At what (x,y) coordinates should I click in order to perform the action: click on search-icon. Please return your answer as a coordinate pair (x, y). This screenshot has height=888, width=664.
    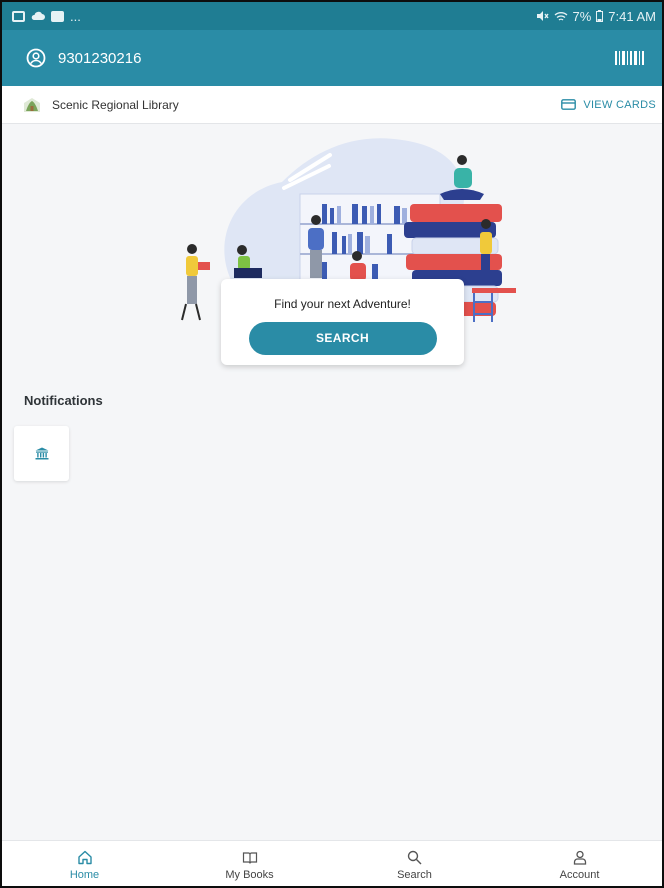
    Looking at the image, I should click on (414, 857).